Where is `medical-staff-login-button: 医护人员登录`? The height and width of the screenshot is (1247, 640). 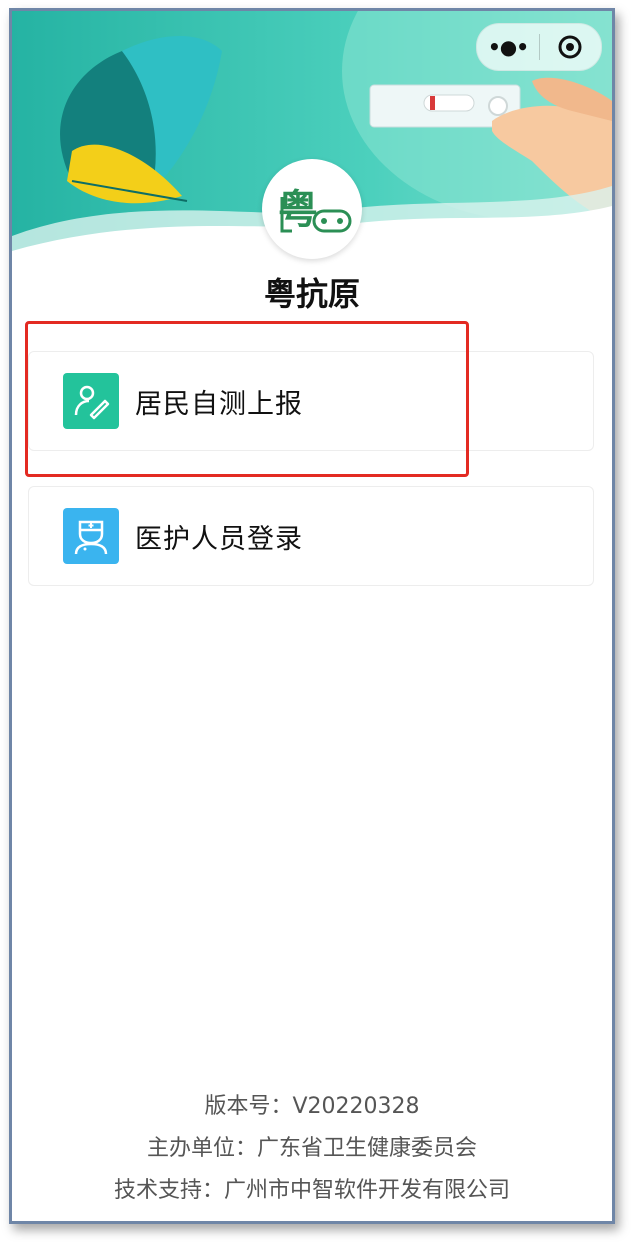
medical-staff-login-button: 医护人员登录 is located at coordinates (311, 536).